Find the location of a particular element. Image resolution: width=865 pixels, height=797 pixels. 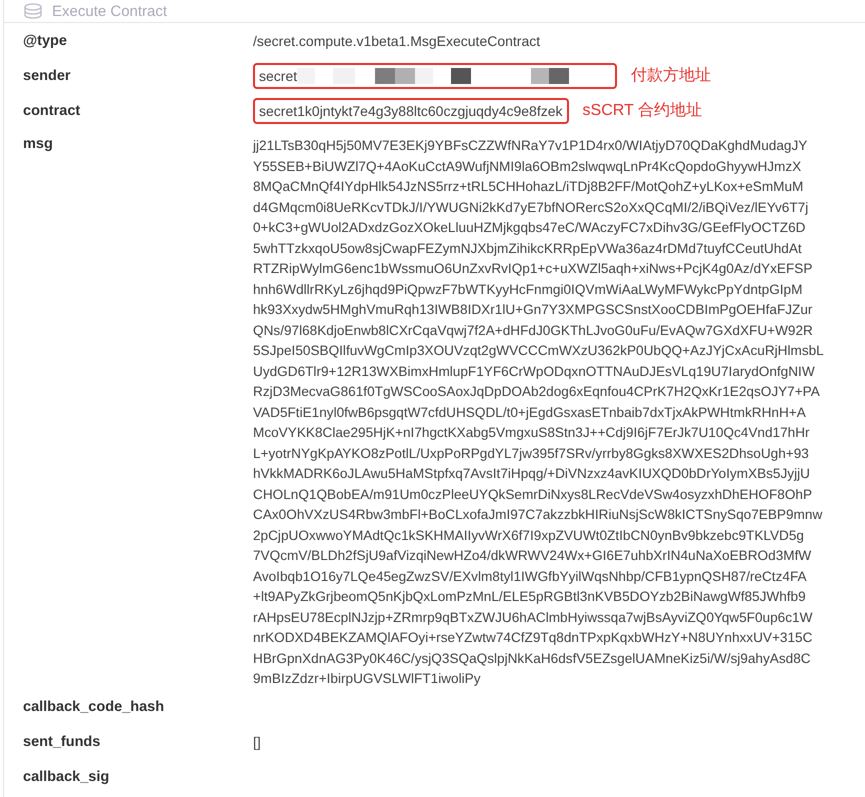

field-label: @type is located at coordinates (45, 40).